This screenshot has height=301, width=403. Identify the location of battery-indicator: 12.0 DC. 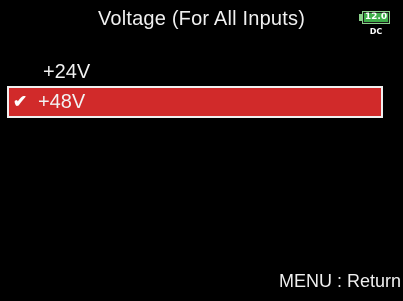
(376, 26).